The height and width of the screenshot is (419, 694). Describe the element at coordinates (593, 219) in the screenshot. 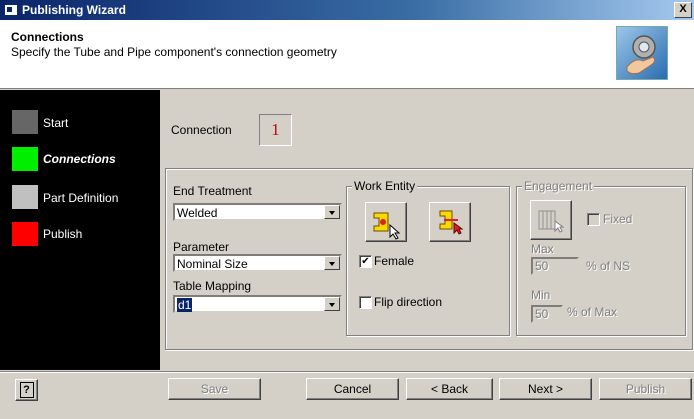

I see `fixed-checkbox` at that location.